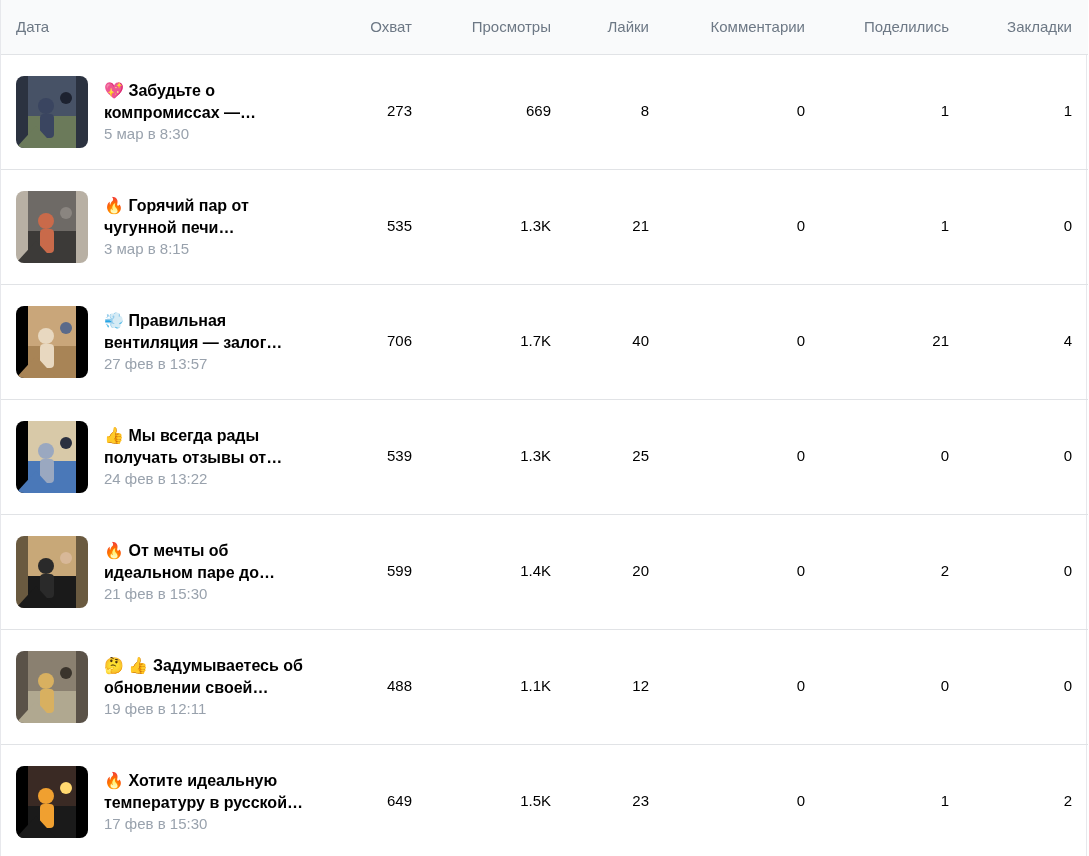 Image resolution: width=1089 pixels, height=856 pixels. Describe the element at coordinates (156, 823) in the screenshot. I see `post-date: 17 фев в 15:30` at that location.